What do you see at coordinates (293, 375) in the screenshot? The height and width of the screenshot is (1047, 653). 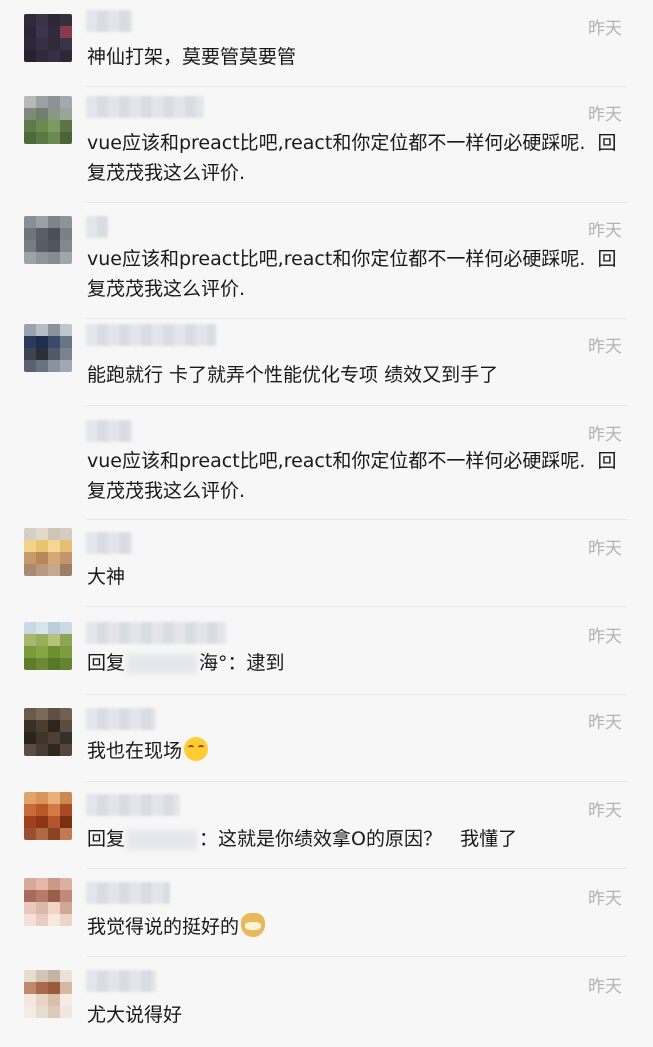 I see `comment-text: 能跑就行 卡了就弄个性能优化专项 绩效又到手了` at bounding box center [293, 375].